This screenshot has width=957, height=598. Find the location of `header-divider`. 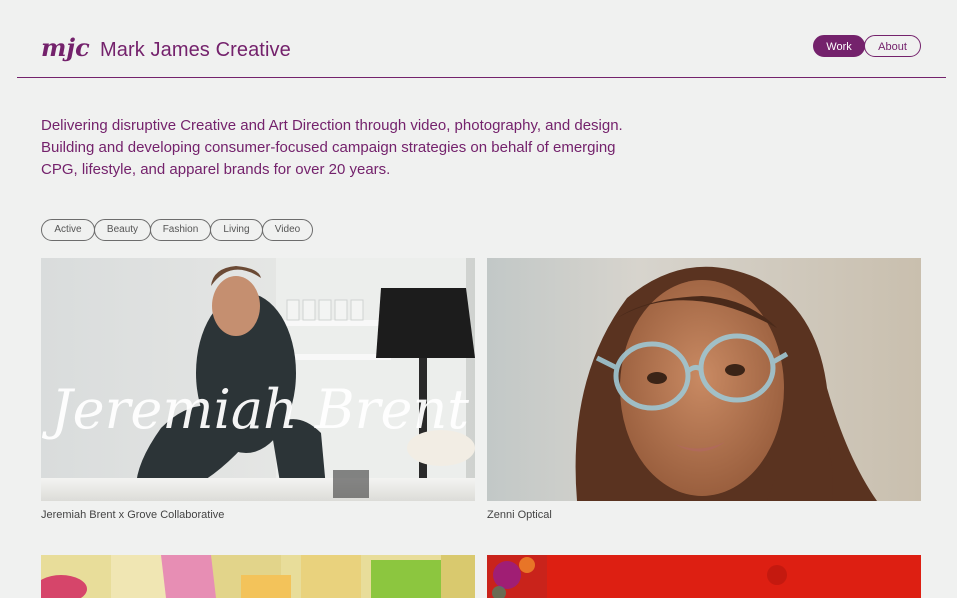

header-divider is located at coordinates (481, 77).